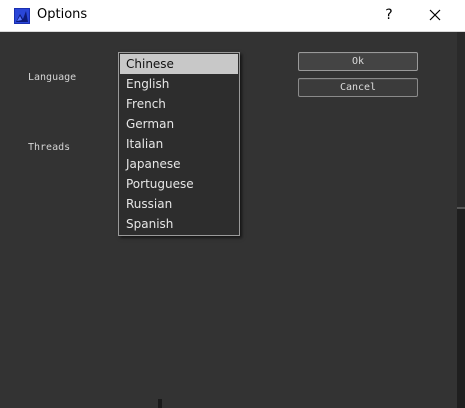 The width and height of the screenshot is (465, 408). Describe the element at coordinates (179, 64) in the screenshot. I see `language-option-chinese: Chinese` at that location.